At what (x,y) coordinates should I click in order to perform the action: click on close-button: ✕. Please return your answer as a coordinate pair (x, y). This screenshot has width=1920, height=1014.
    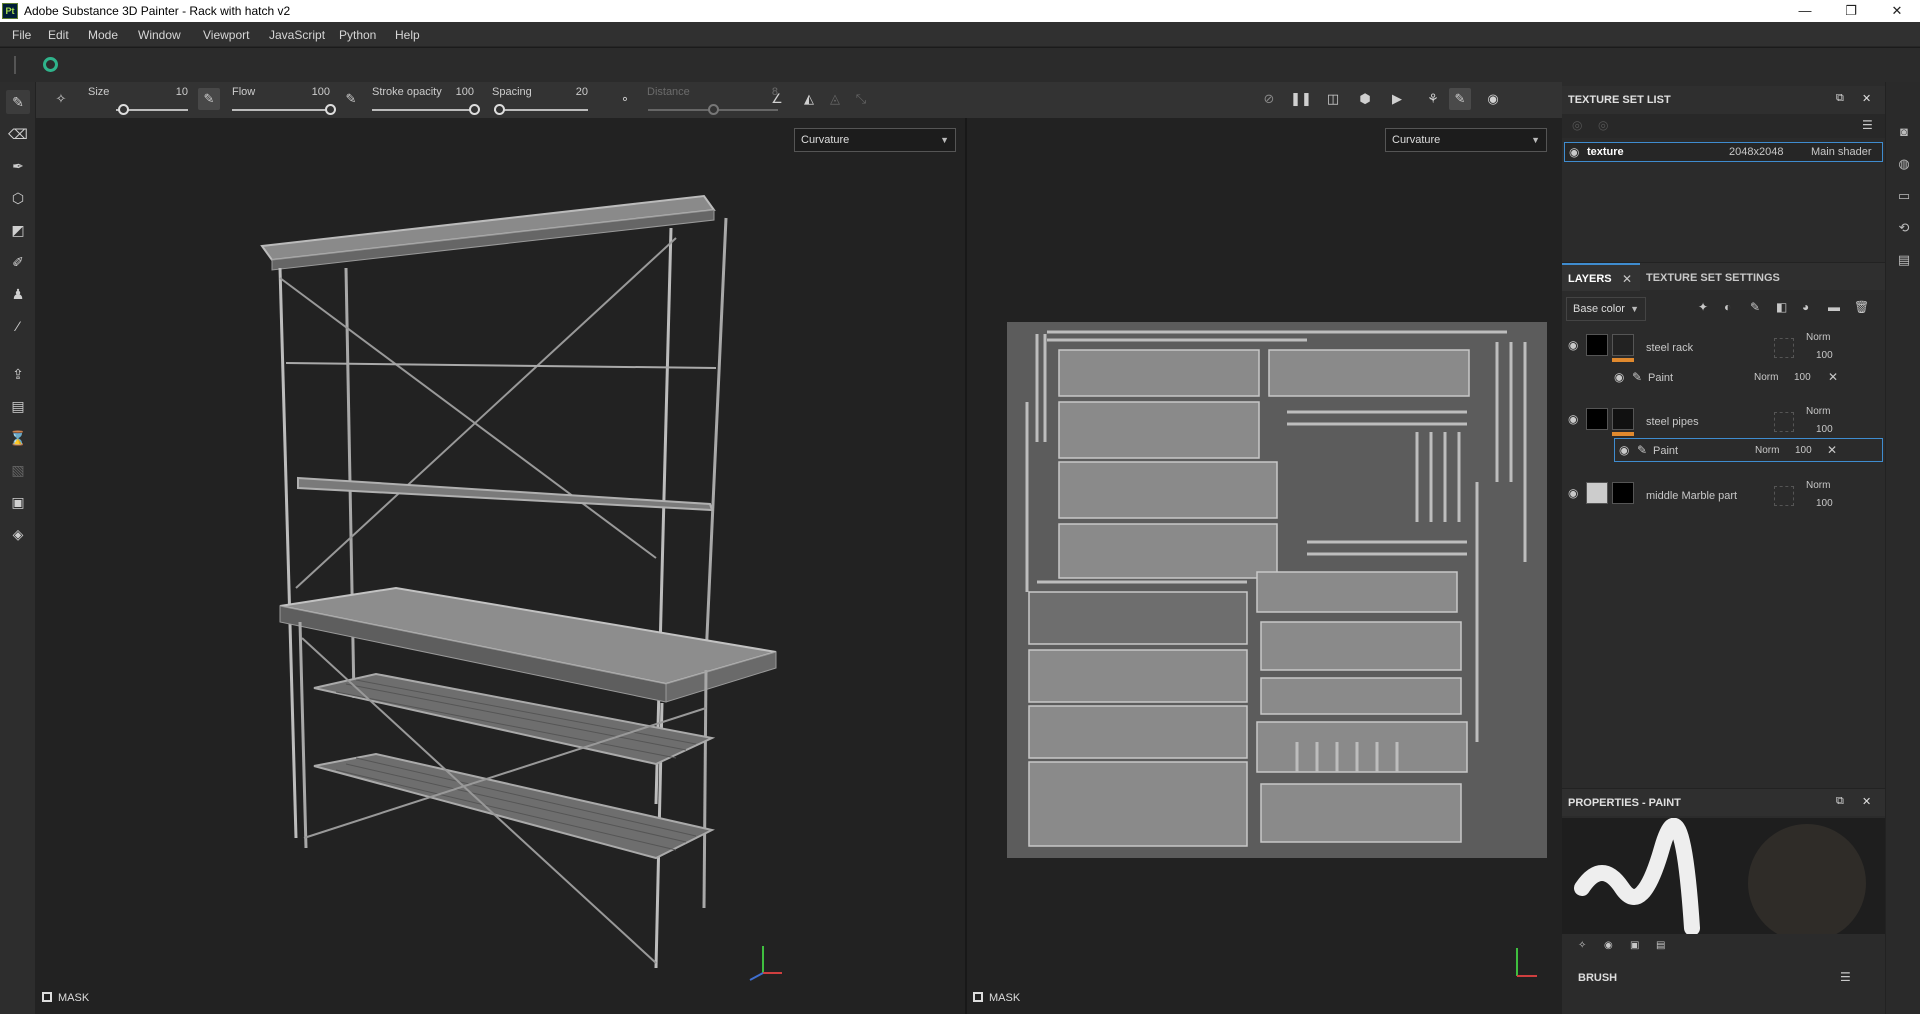
    Looking at the image, I should click on (1897, 11).